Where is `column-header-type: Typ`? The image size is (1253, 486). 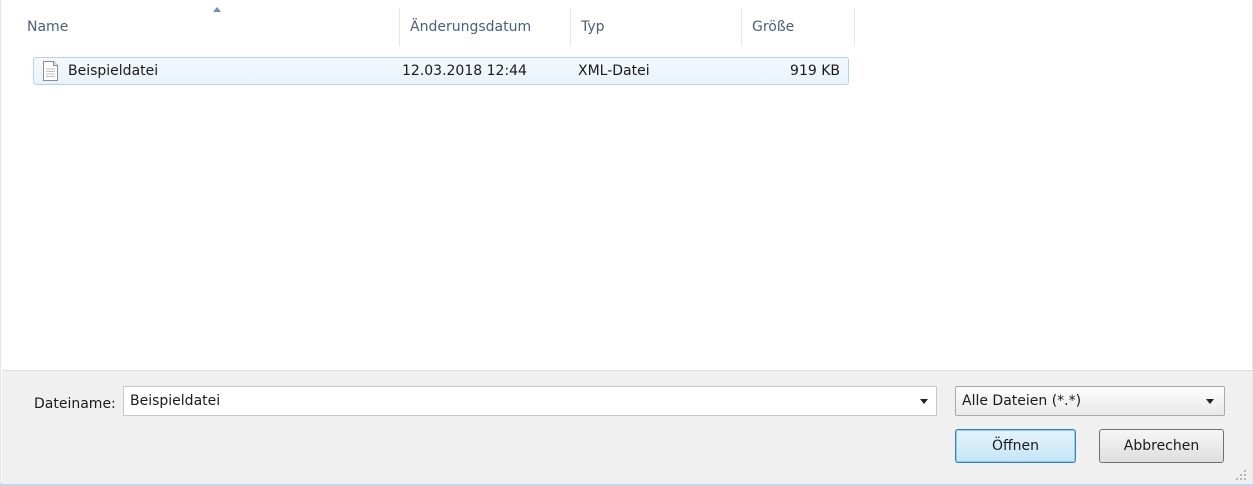 column-header-type: Typ is located at coordinates (661, 27).